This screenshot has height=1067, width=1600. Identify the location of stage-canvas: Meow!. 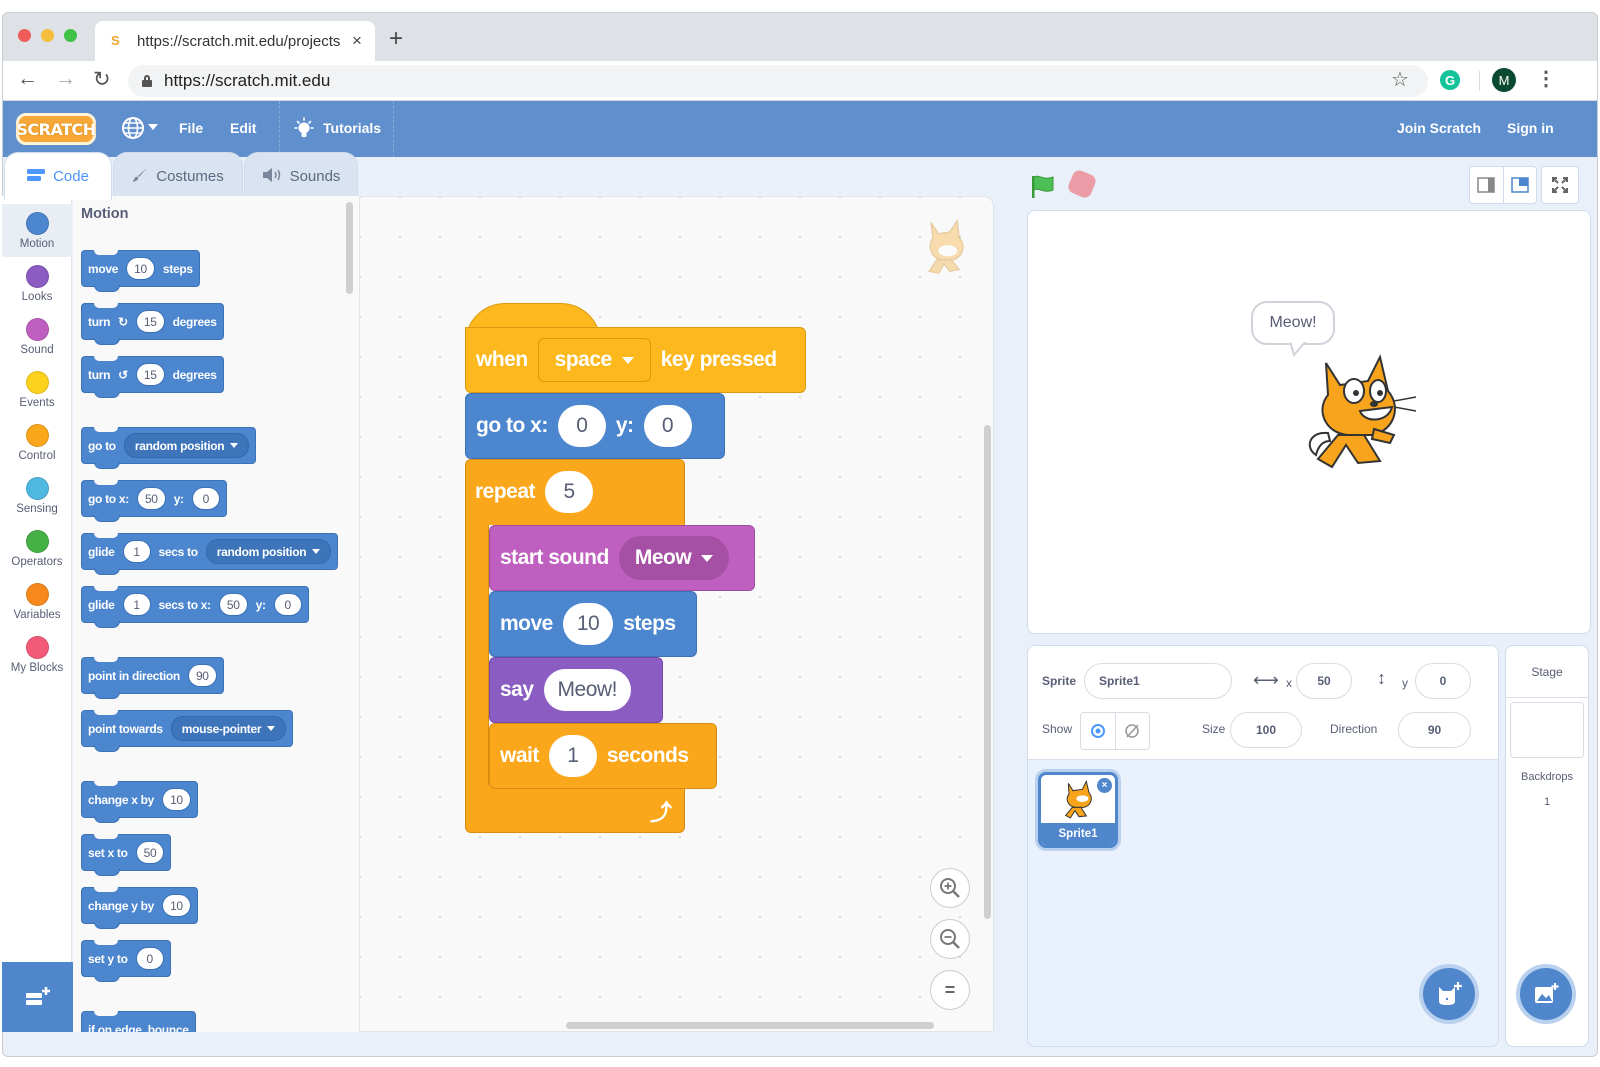
(1309, 422).